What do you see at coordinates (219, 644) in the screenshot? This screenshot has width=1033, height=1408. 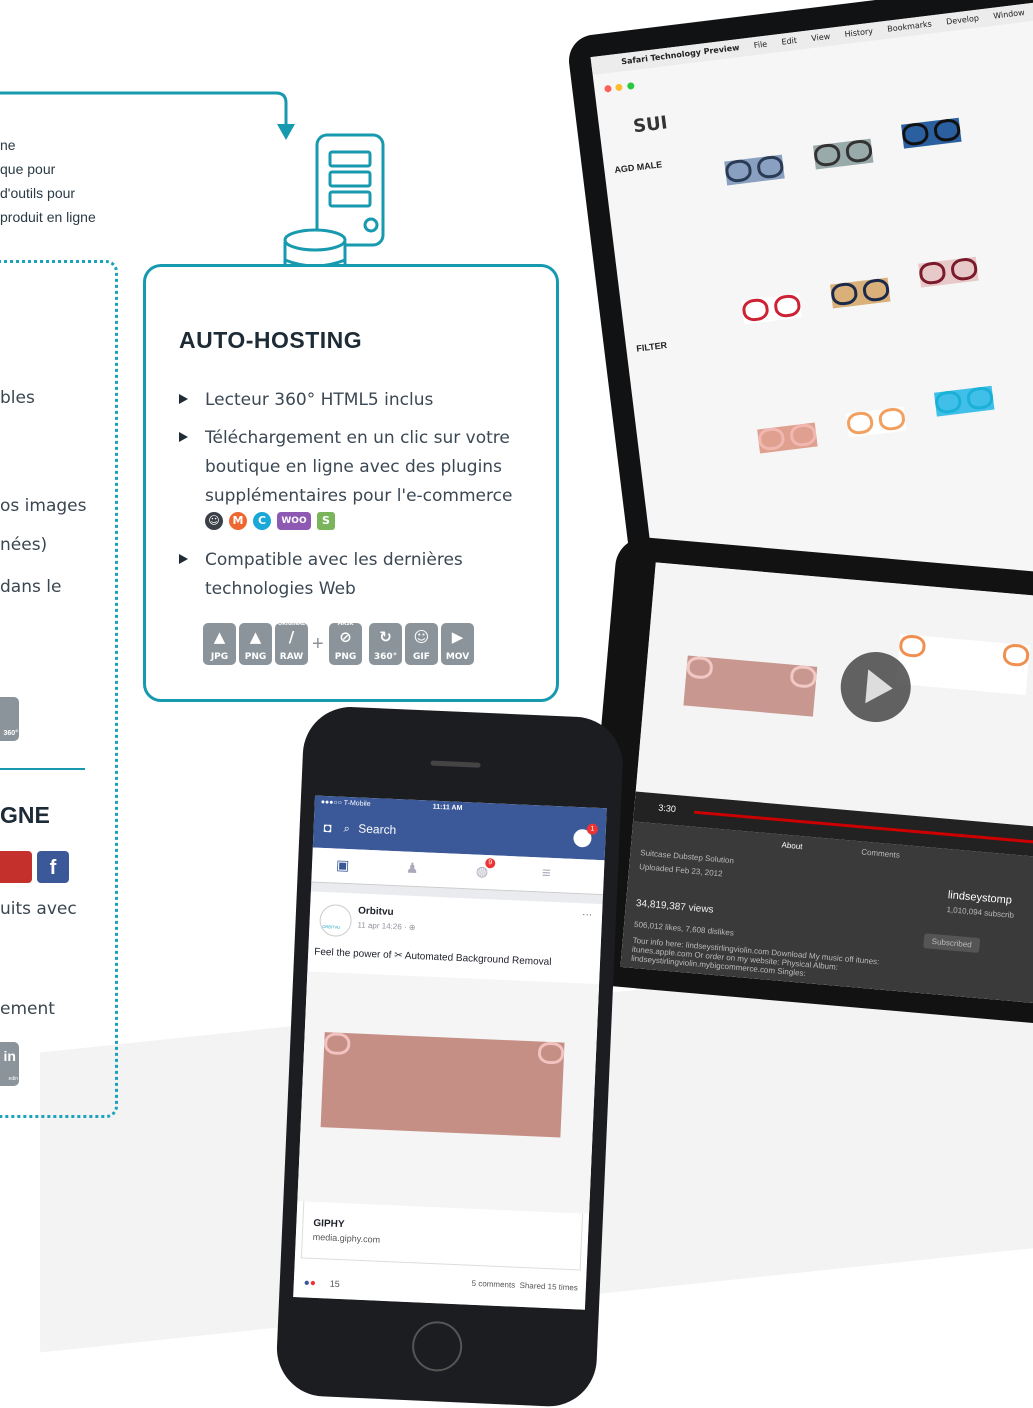 I see `jpg-format-icon: ▲ JPG` at bounding box center [219, 644].